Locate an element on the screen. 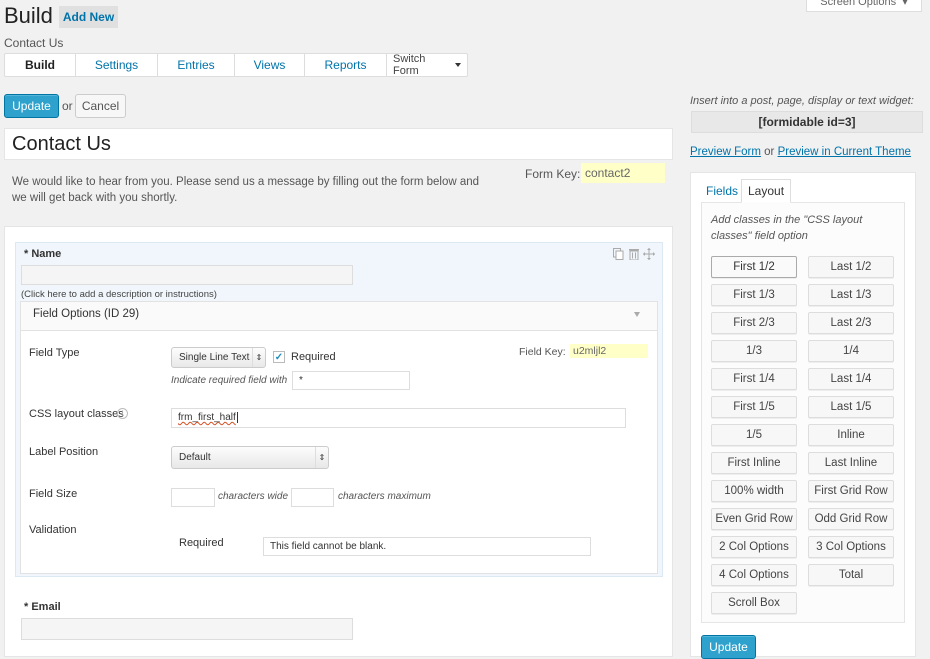 The width and height of the screenshot is (930, 659). chevron-down-icon: ▾ is located at coordinates (903, 4).